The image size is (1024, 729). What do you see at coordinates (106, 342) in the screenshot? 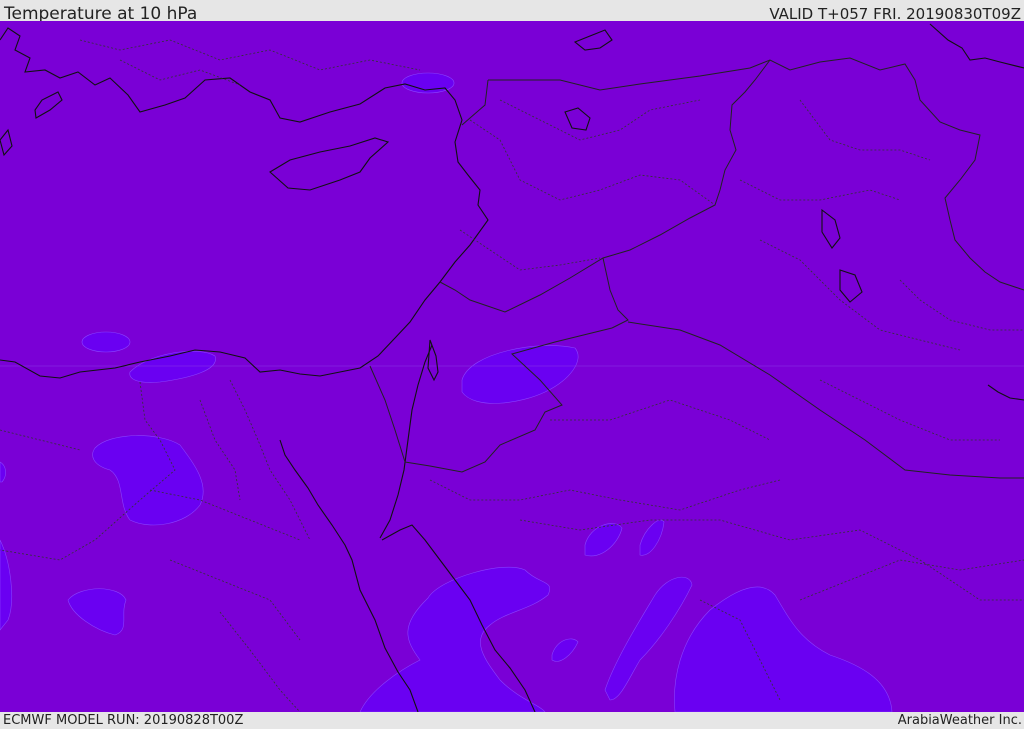
I see `patch-sea-west` at bounding box center [106, 342].